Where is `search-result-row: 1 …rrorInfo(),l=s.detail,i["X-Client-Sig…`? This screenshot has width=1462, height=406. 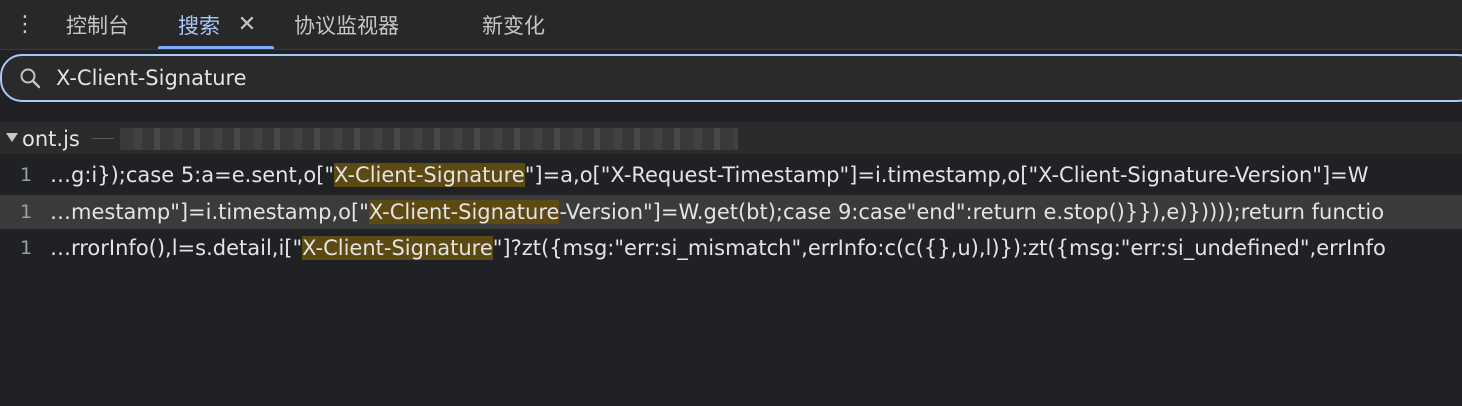
search-result-row: 1 …rrorInfo(),l=s.detail,i["X-Client-Sig… is located at coordinates (731, 248).